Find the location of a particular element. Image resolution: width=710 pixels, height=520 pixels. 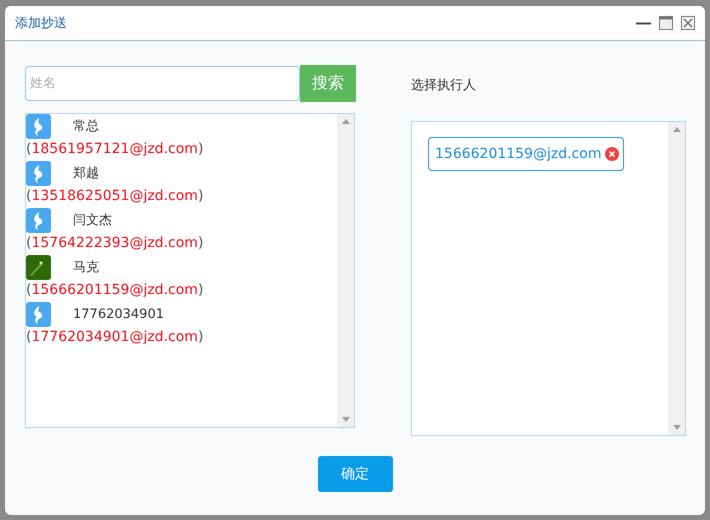

maximize-icon is located at coordinates (666, 23).